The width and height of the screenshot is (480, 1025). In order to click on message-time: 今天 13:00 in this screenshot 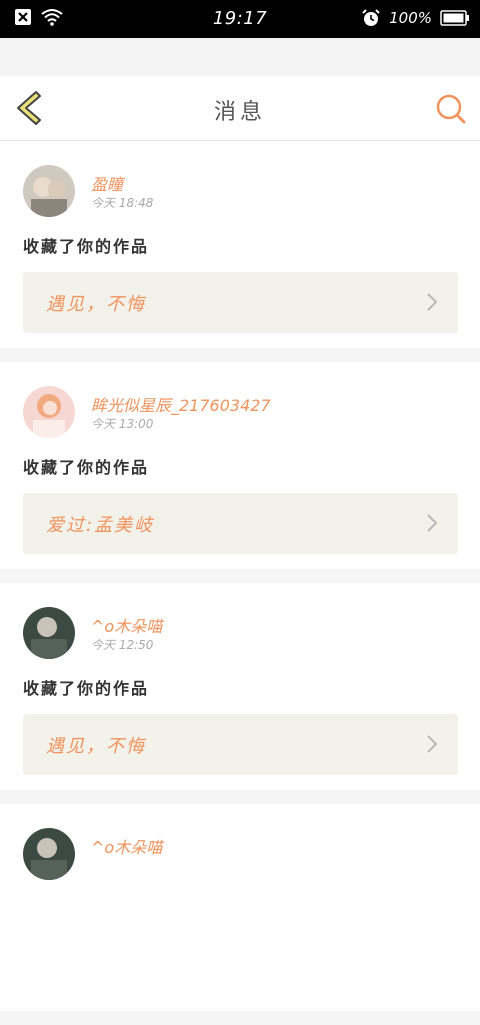, I will do `click(122, 424)`.